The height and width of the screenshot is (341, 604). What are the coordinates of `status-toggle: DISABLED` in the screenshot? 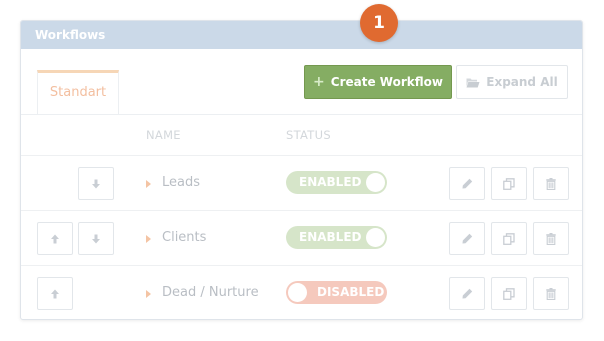 It's located at (336, 292).